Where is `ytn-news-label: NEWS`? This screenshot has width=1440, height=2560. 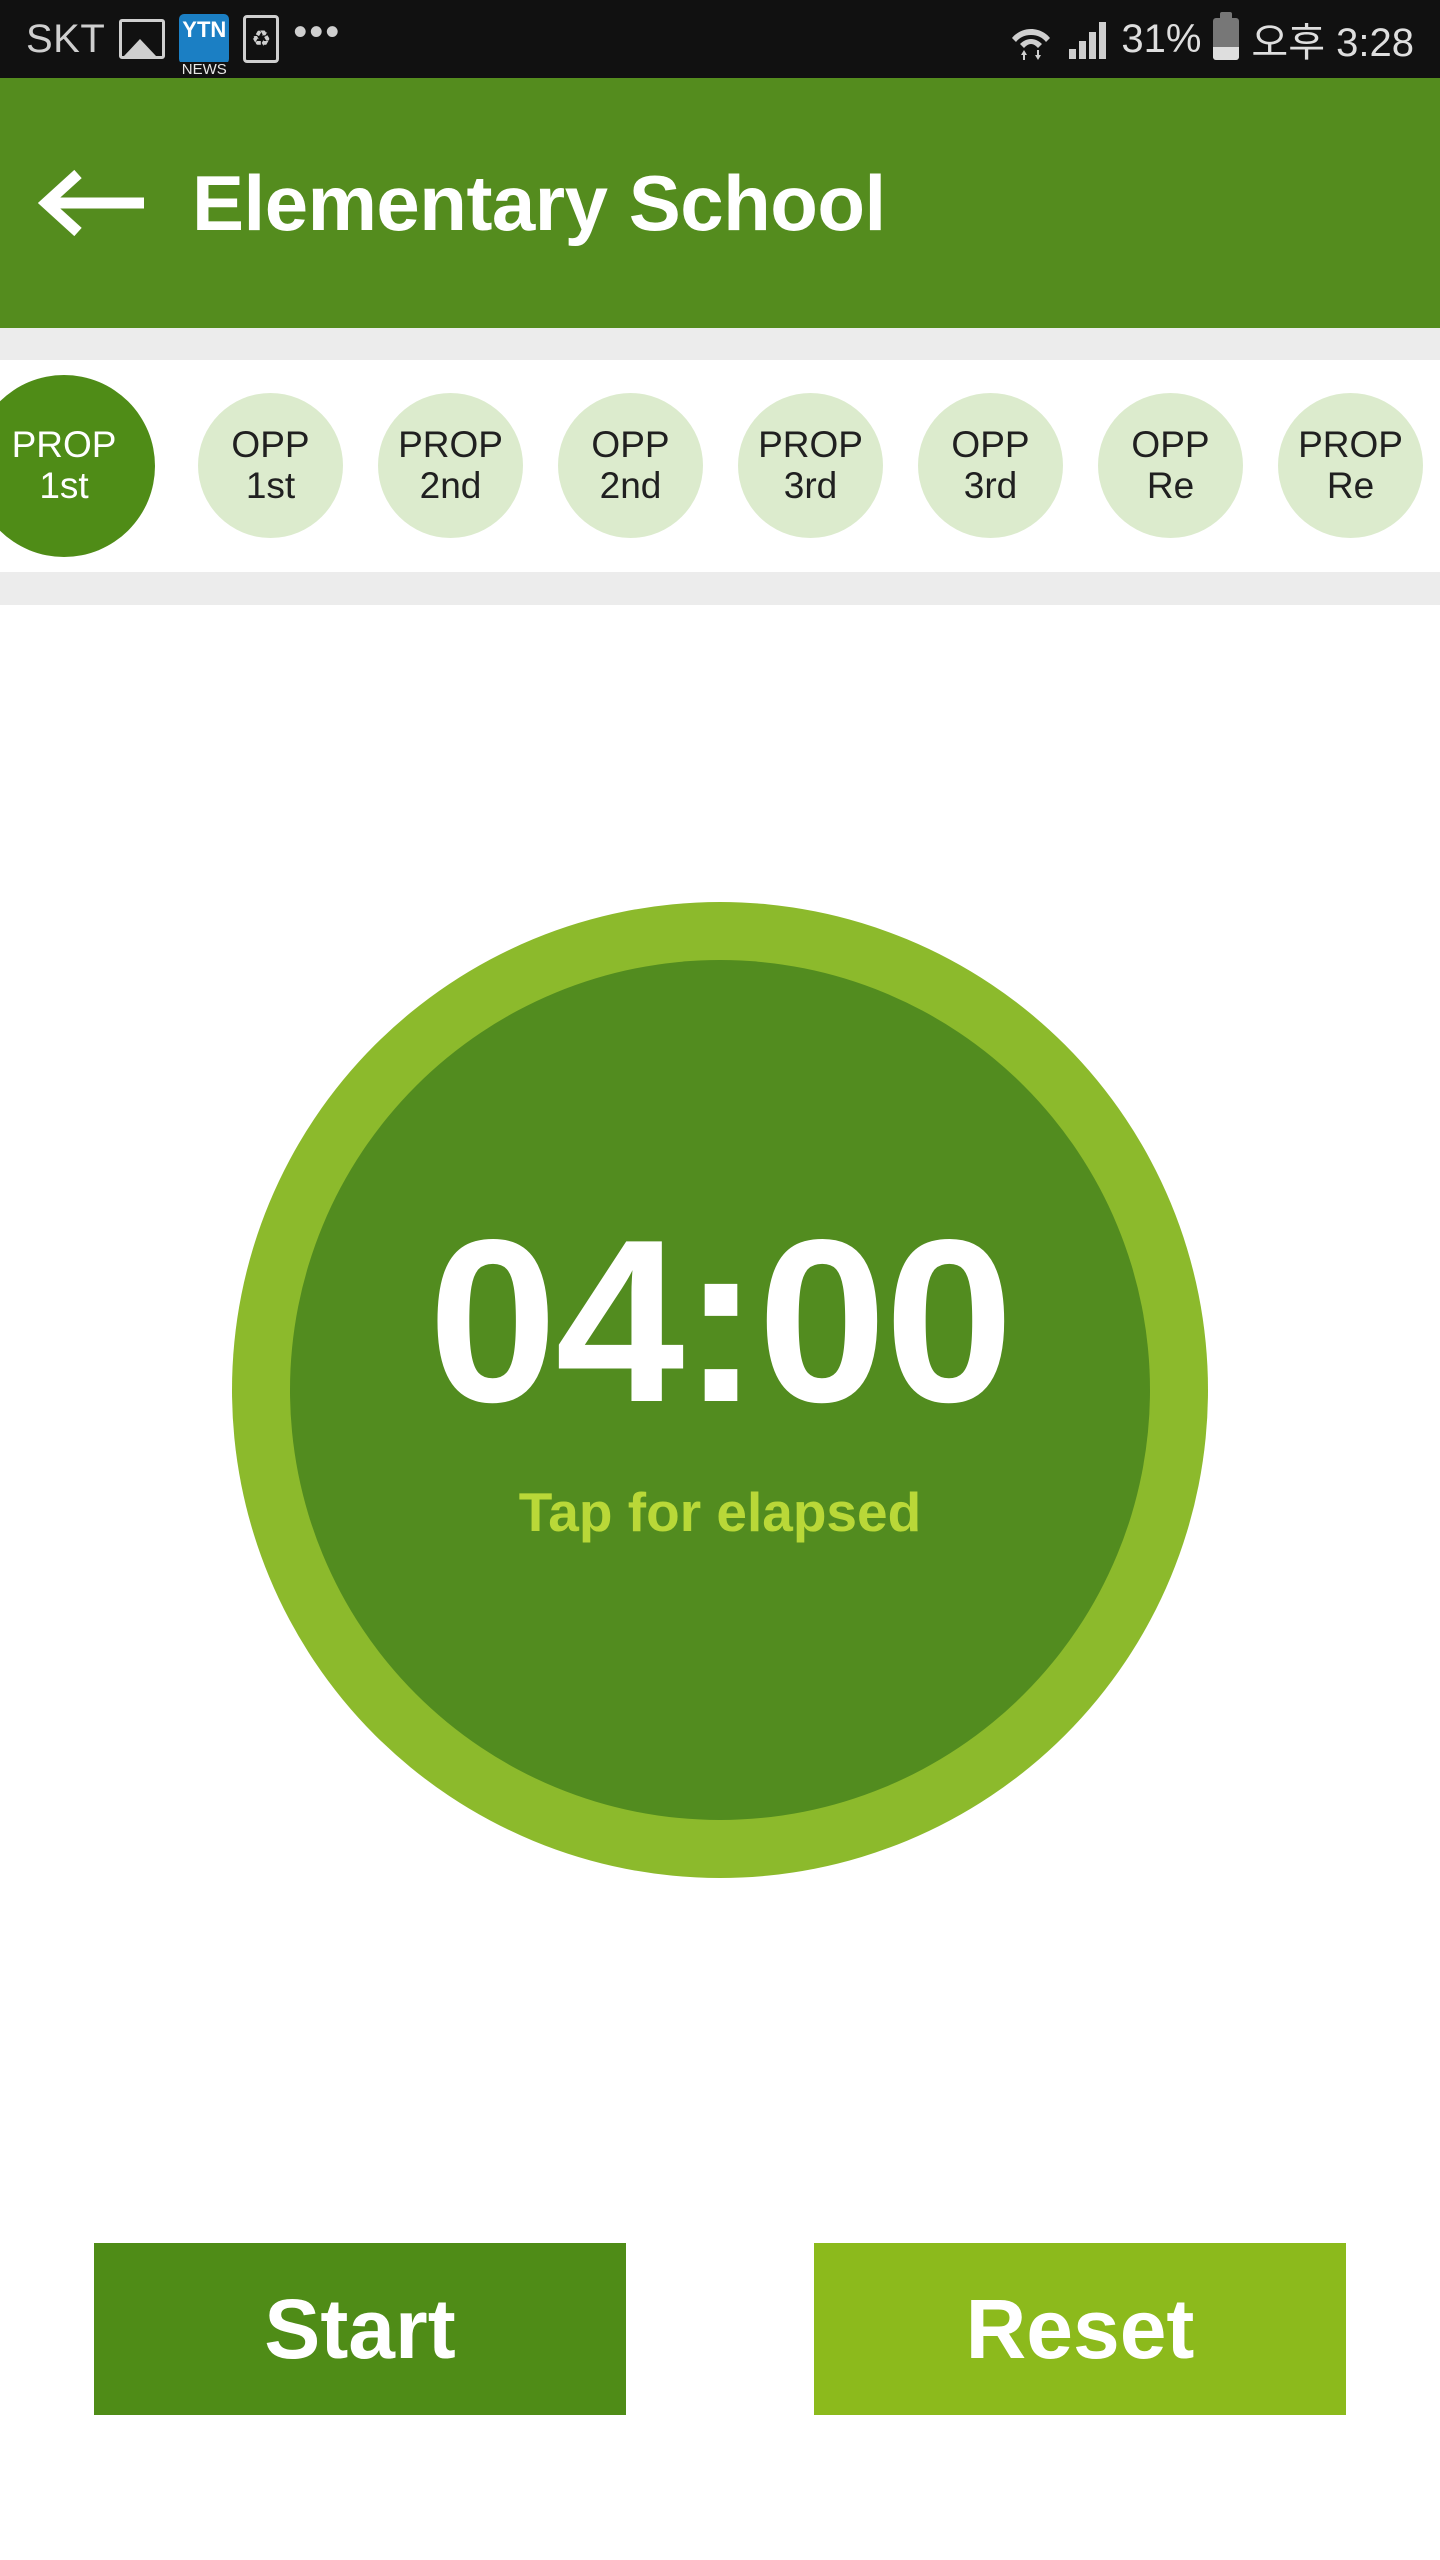
ytn-news-label: NEWS is located at coordinates (204, 70).